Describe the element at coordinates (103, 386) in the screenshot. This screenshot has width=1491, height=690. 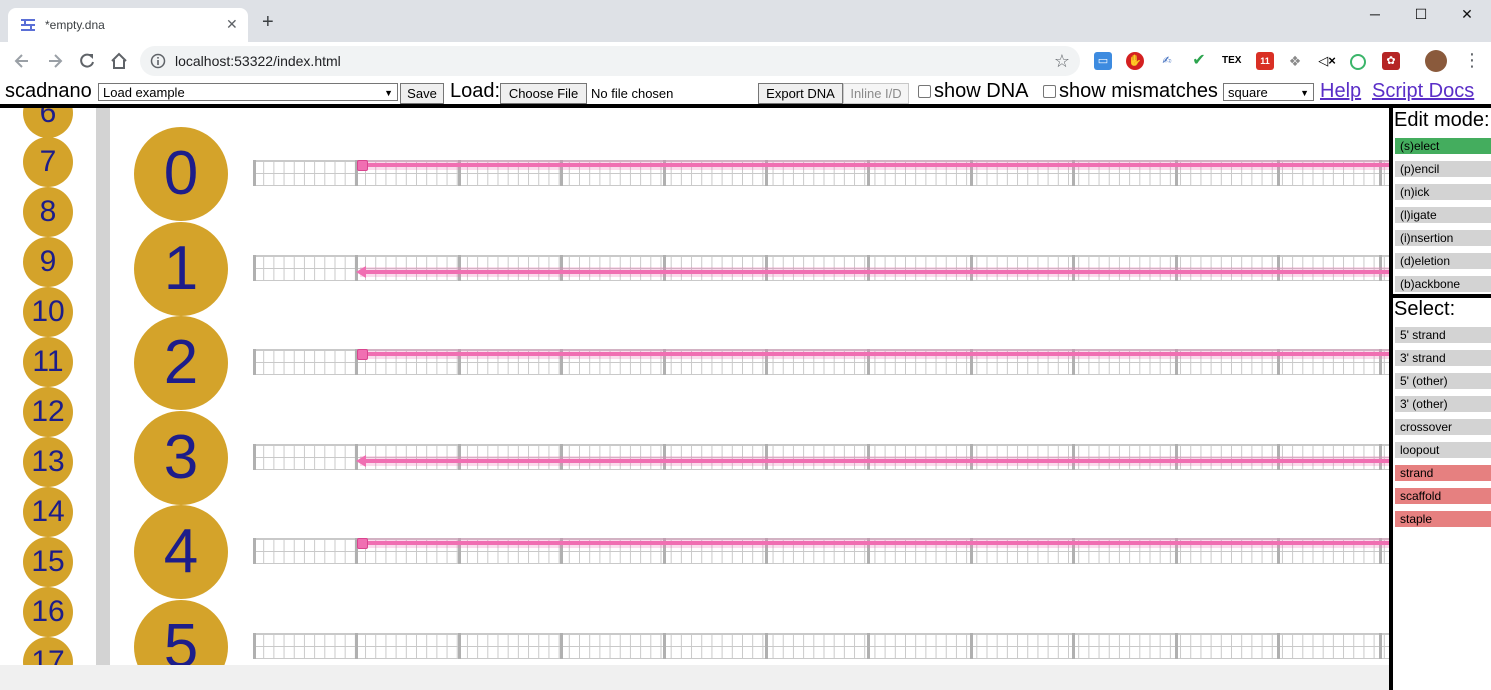
I see `view-splitter` at that location.